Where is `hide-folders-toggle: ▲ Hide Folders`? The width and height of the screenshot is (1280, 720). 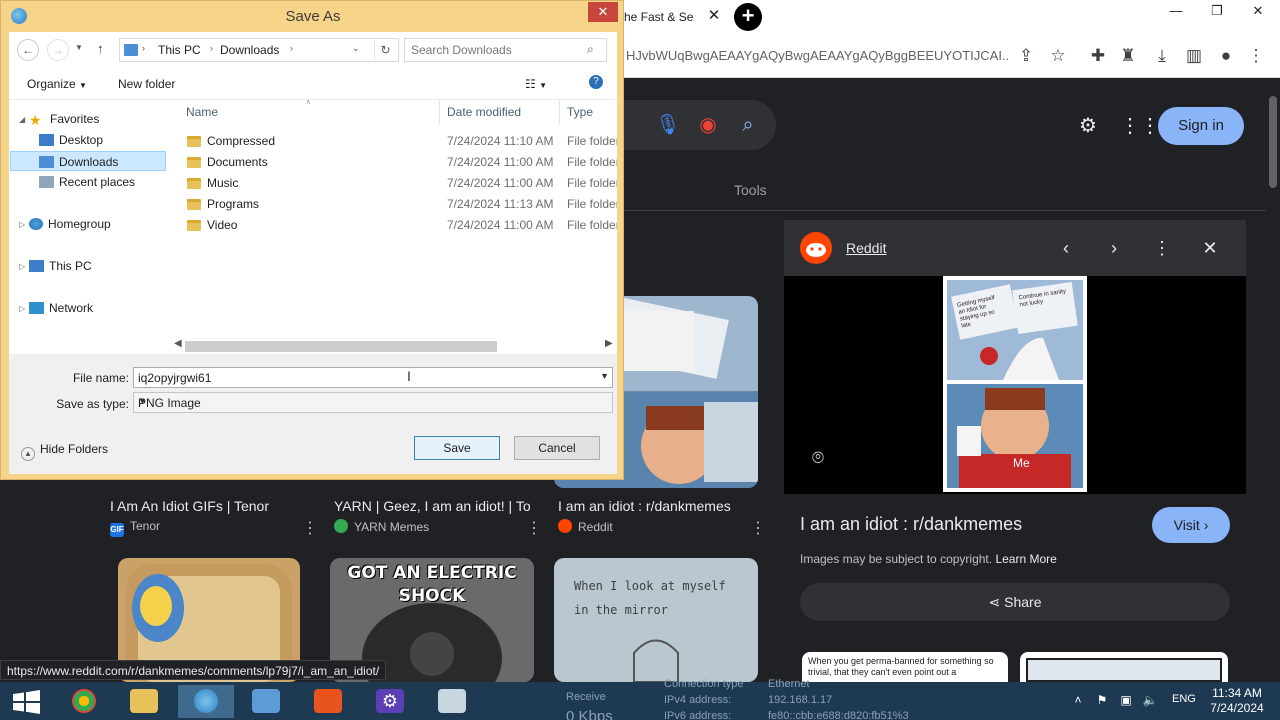
hide-folders-toggle: ▲ Hide Folders is located at coordinates (64, 451).